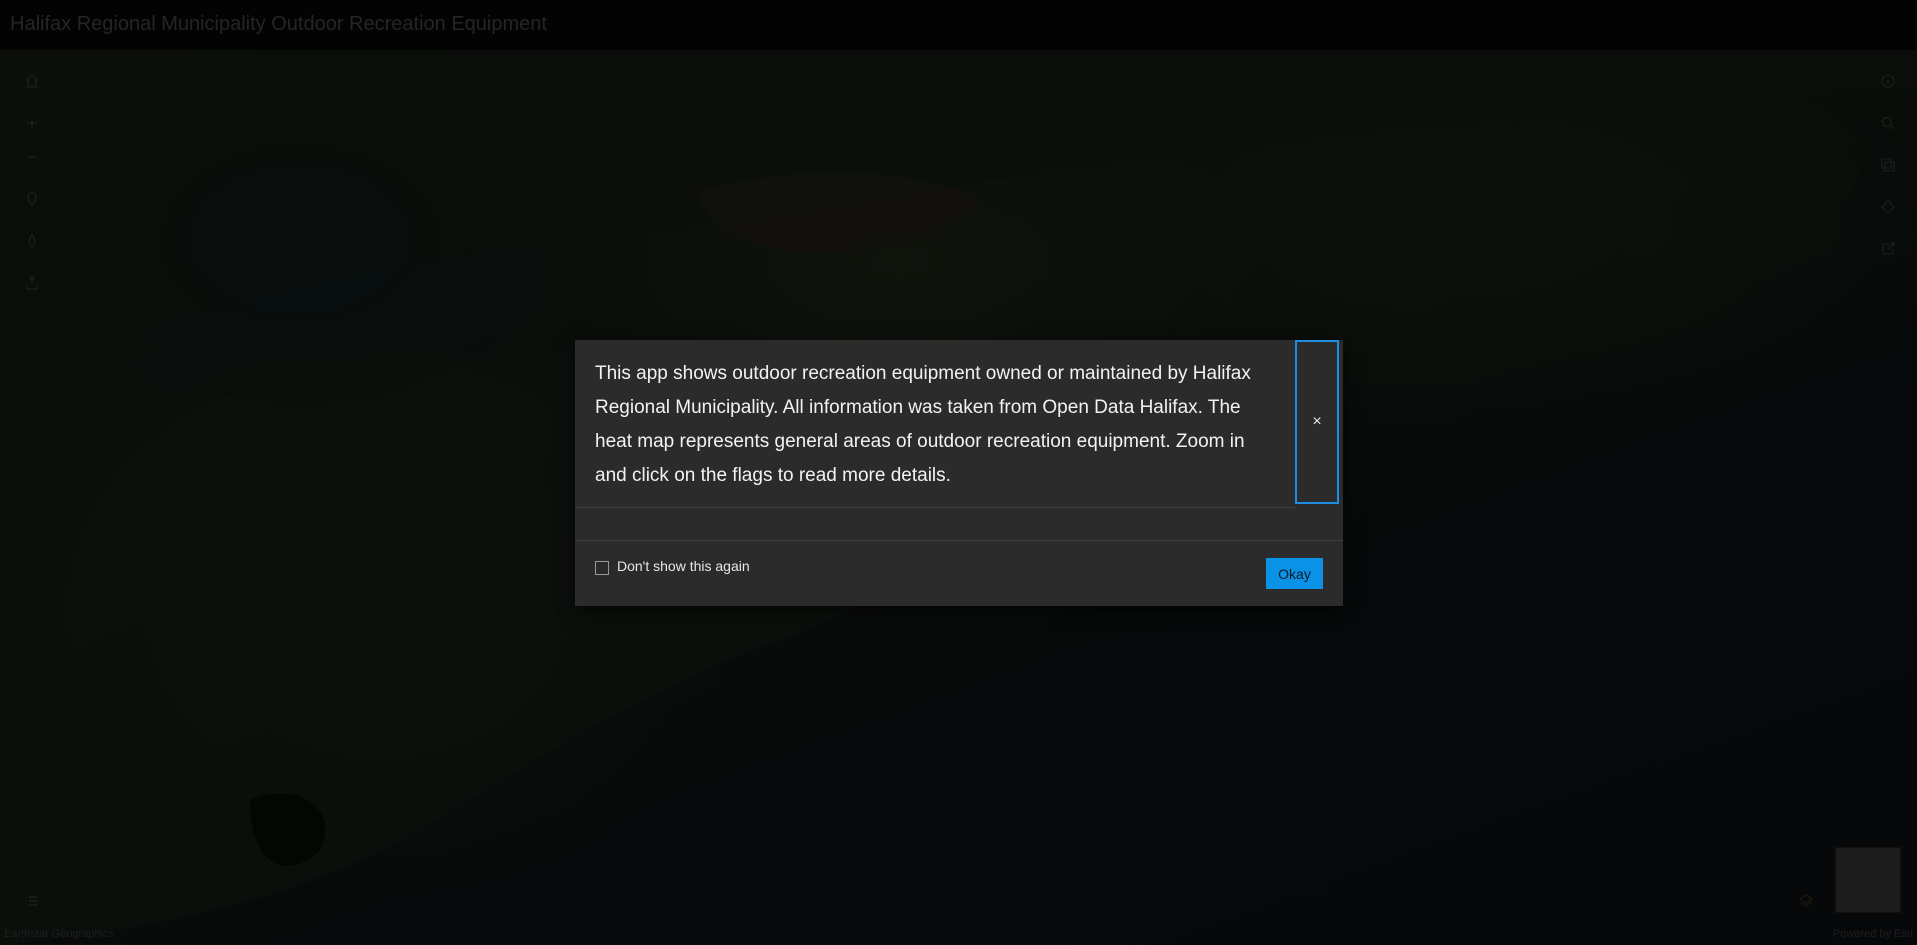  Describe the element at coordinates (959, 573) in the screenshot. I see `dialog-footer: Don't show this again Okay` at that location.